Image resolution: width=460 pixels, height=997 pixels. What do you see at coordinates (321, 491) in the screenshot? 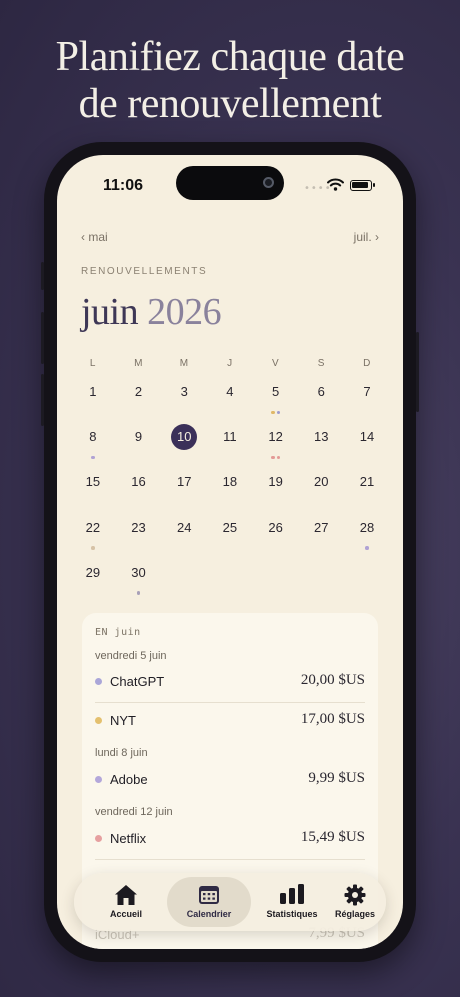
I see `calendar-day: 20` at bounding box center [321, 491].